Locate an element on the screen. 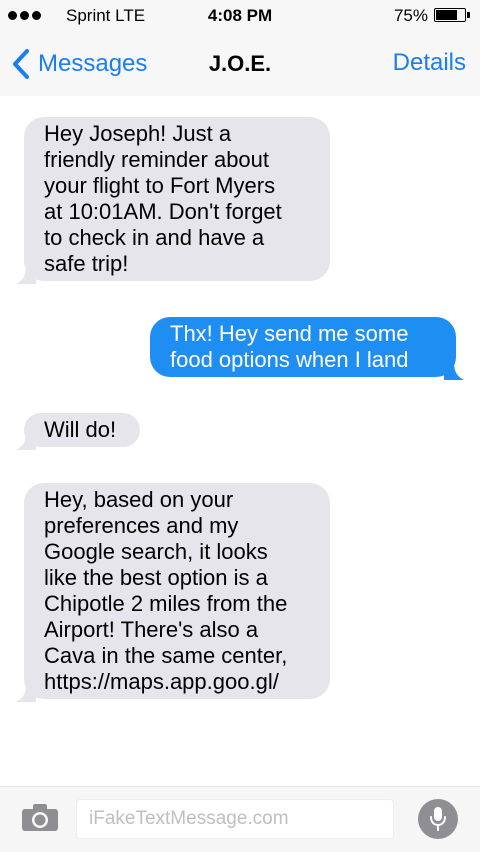 The height and width of the screenshot is (852, 480). message-text: Will do! is located at coordinates (80, 429).